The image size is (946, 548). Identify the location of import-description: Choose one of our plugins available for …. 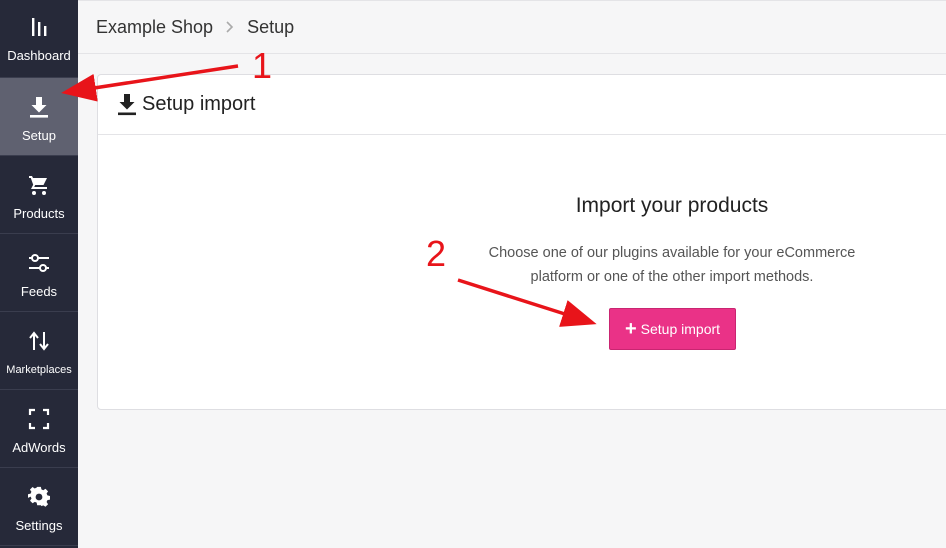
(672, 265).